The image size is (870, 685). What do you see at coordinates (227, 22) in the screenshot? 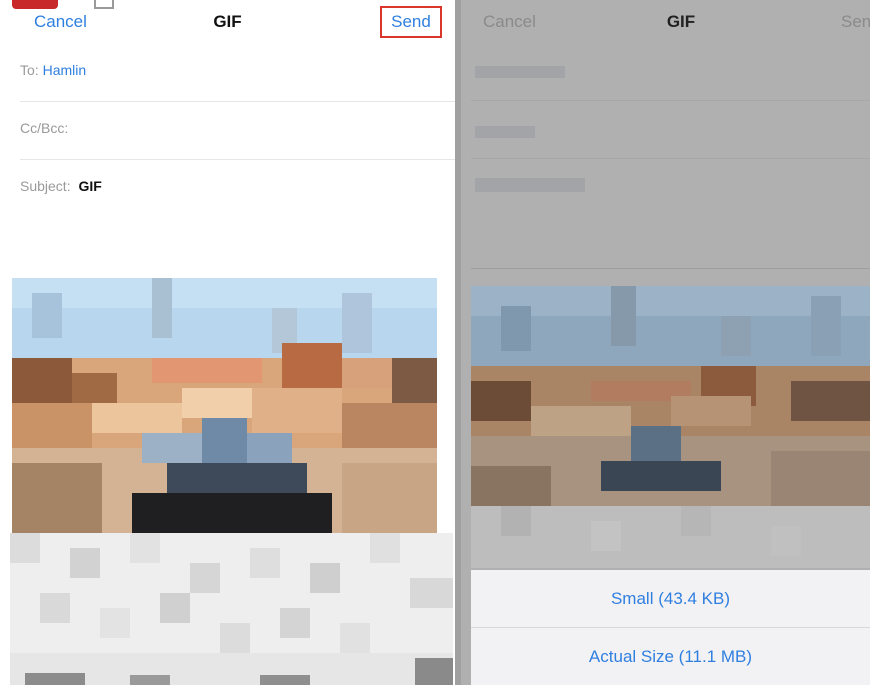
I see `compose-nav-bar: Cancel GIF Send` at bounding box center [227, 22].